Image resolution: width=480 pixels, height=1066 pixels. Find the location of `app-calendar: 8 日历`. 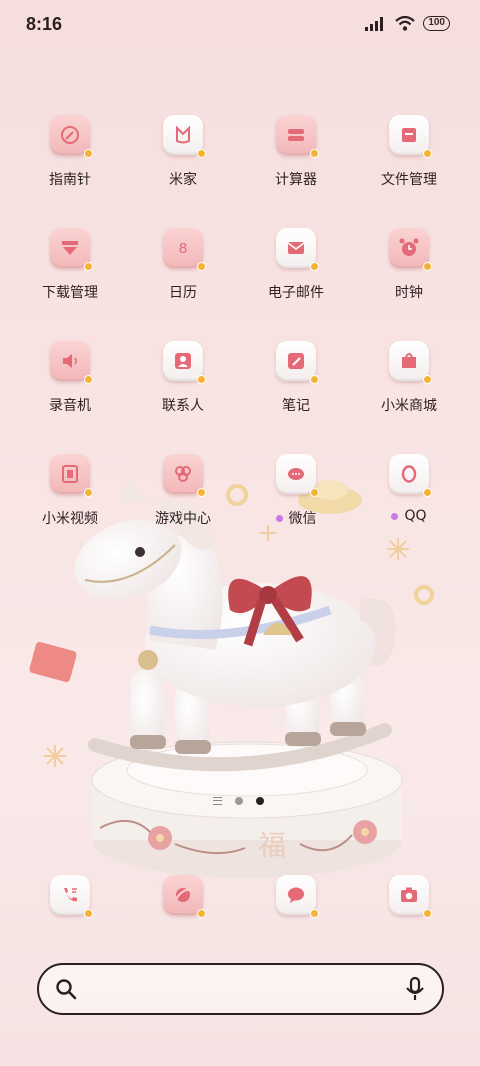

app-calendar: 8 日历 is located at coordinates (183, 278).